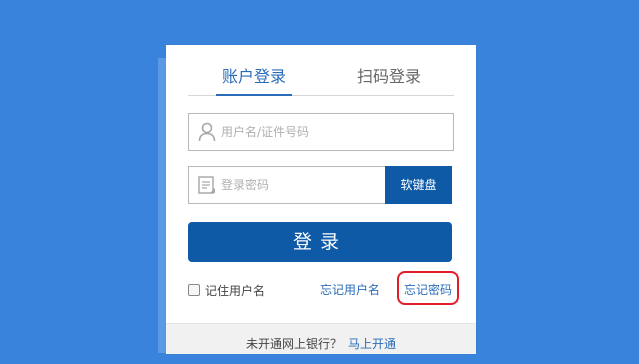 The width and height of the screenshot is (639, 364). Describe the element at coordinates (162, 205) in the screenshot. I see `side-strip` at that location.